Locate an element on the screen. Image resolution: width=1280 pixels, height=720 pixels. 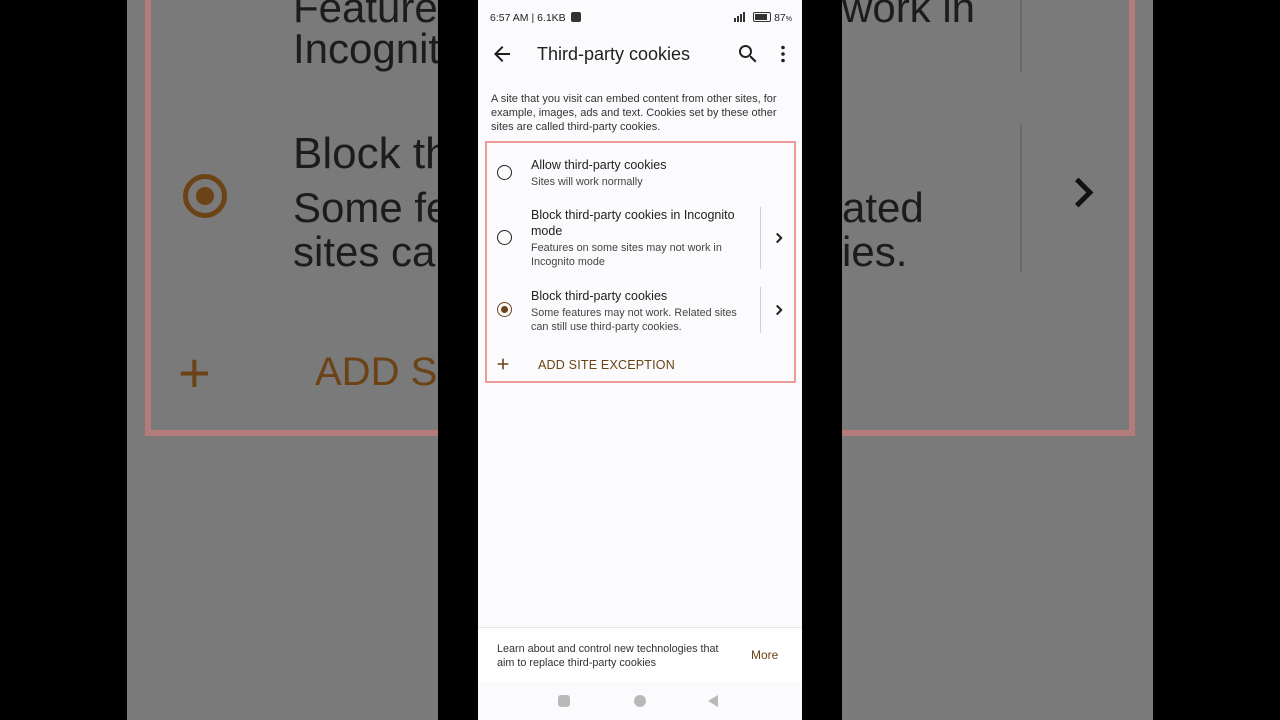
back-arrow-icon is located at coordinates (502, 54).